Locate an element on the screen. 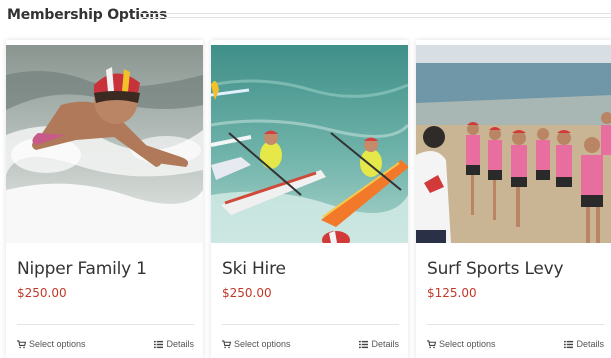 The width and height of the screenshot is (611, 358). product-price: $125.00 is located at coordinates (452, 293).